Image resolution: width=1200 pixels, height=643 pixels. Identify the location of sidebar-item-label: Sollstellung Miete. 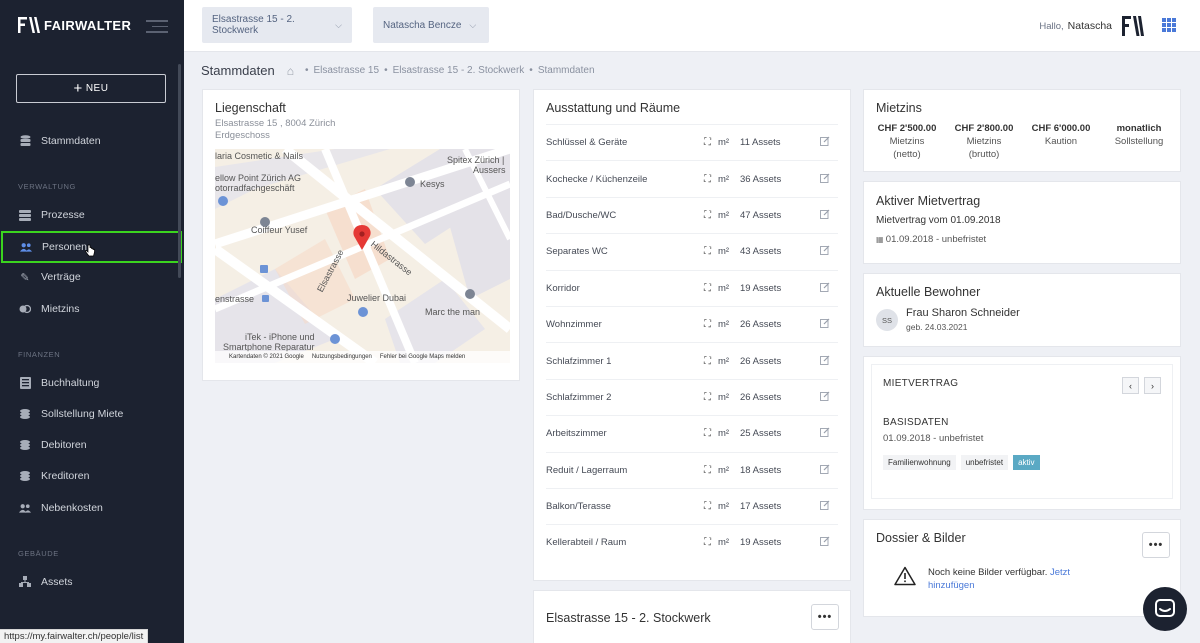
(82, 414).